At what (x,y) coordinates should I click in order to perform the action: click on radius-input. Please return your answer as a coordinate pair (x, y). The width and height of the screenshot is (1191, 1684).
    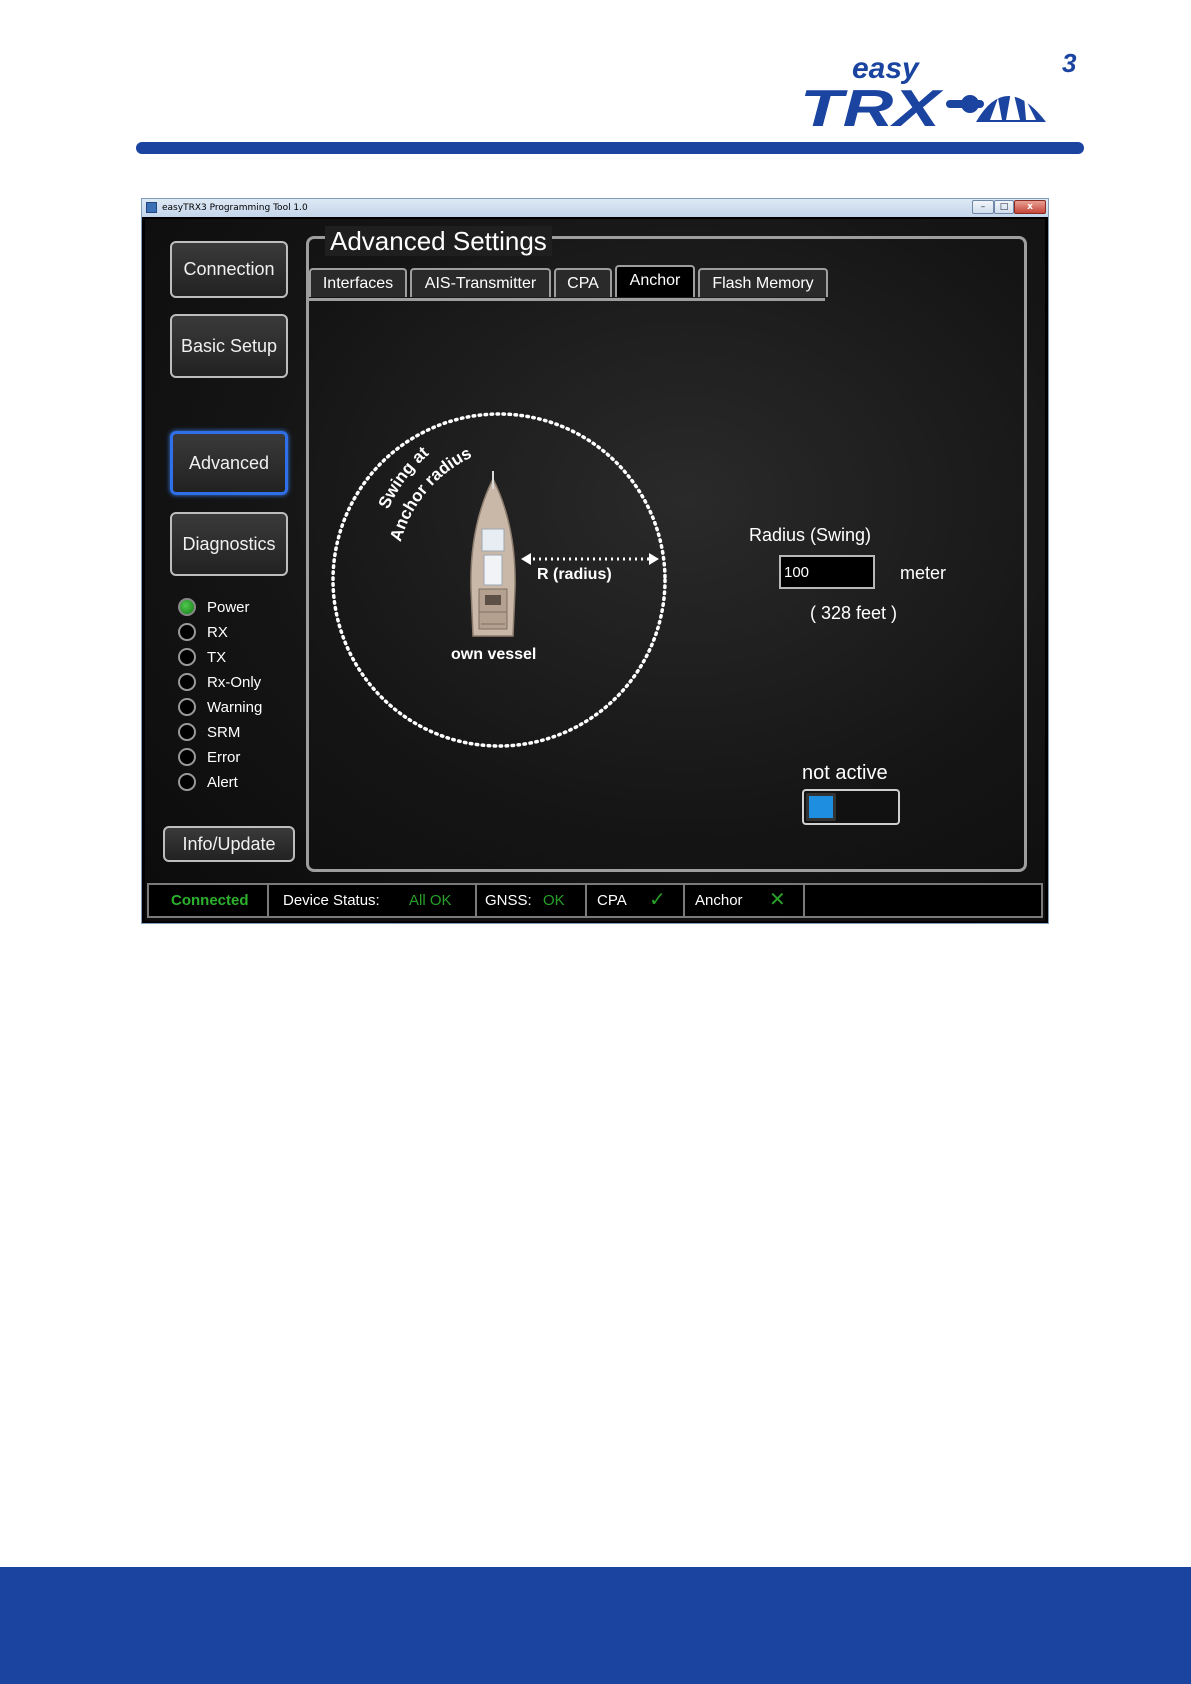
    Looking at the image, I should click on (827, 572).